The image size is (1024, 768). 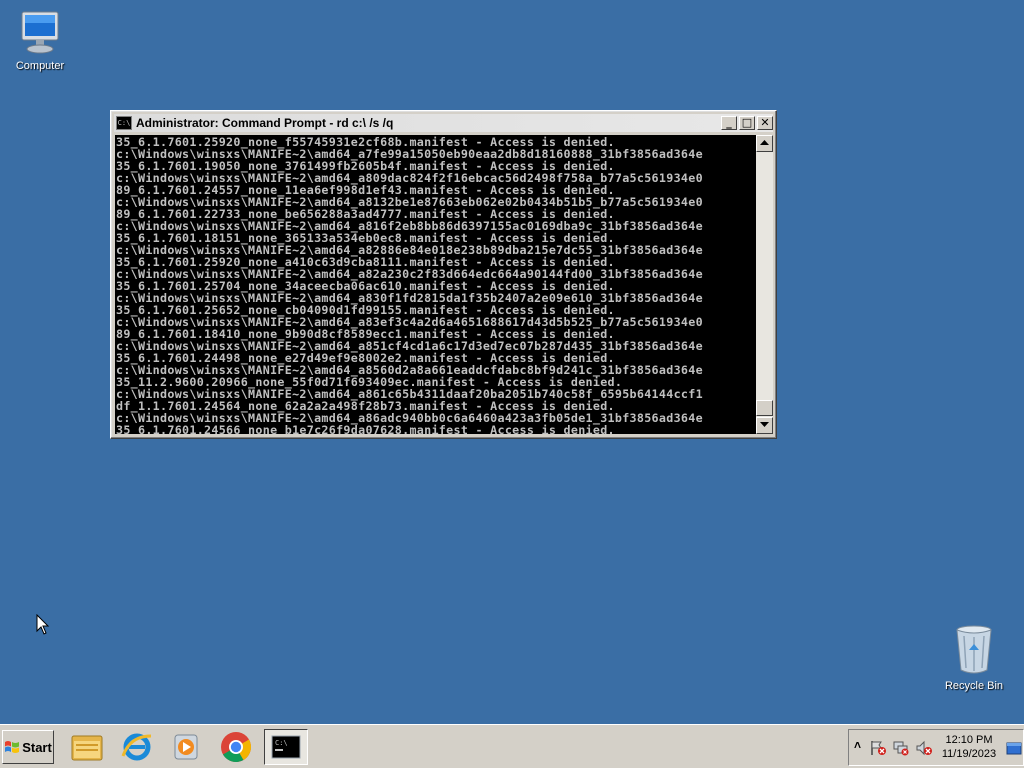 I want to click on clock: 12:10 PM 11/19/2023, so click(x=969, y=747).